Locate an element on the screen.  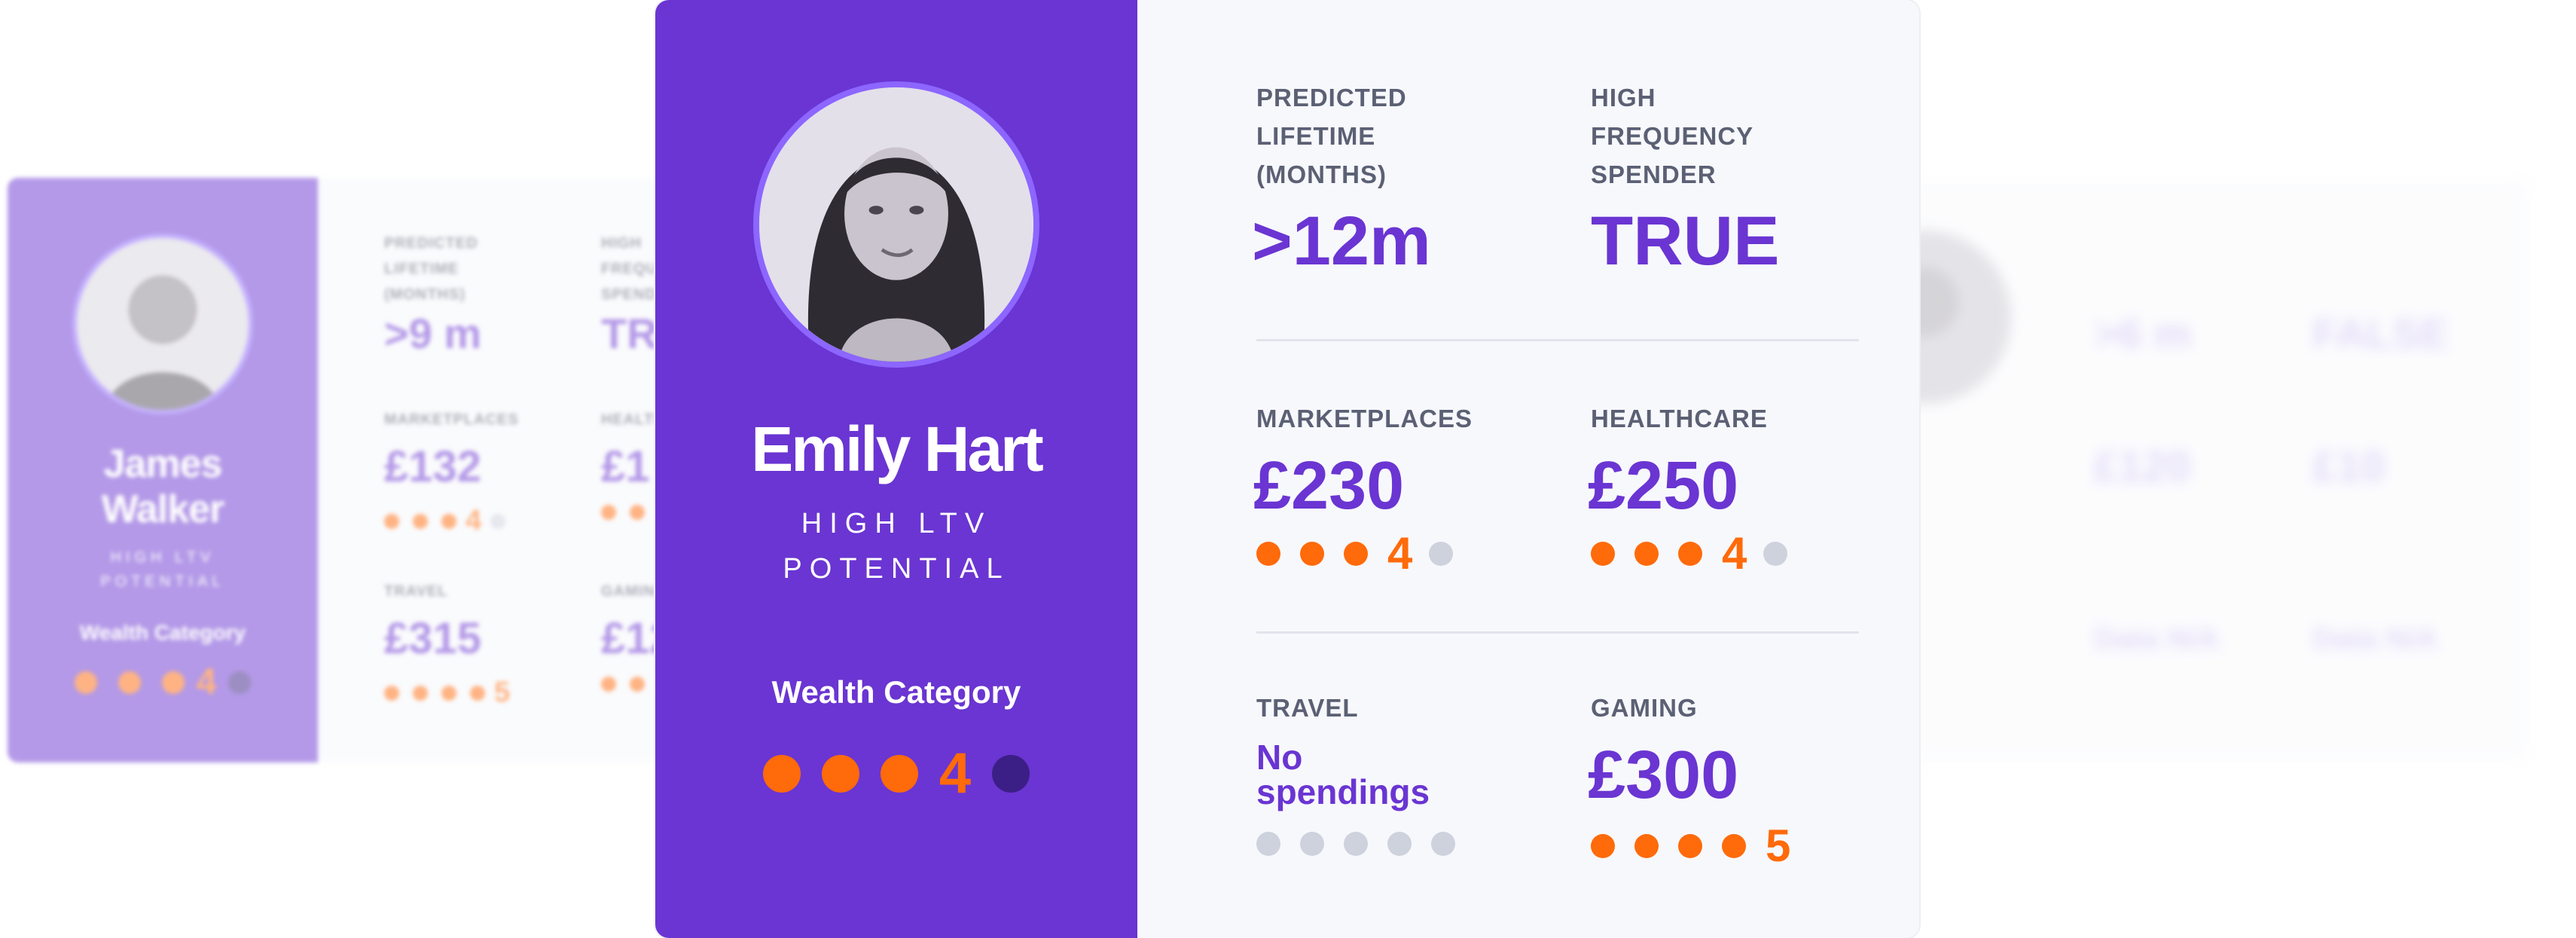
customer-name: James Walker is located at coordinates (163, 486).